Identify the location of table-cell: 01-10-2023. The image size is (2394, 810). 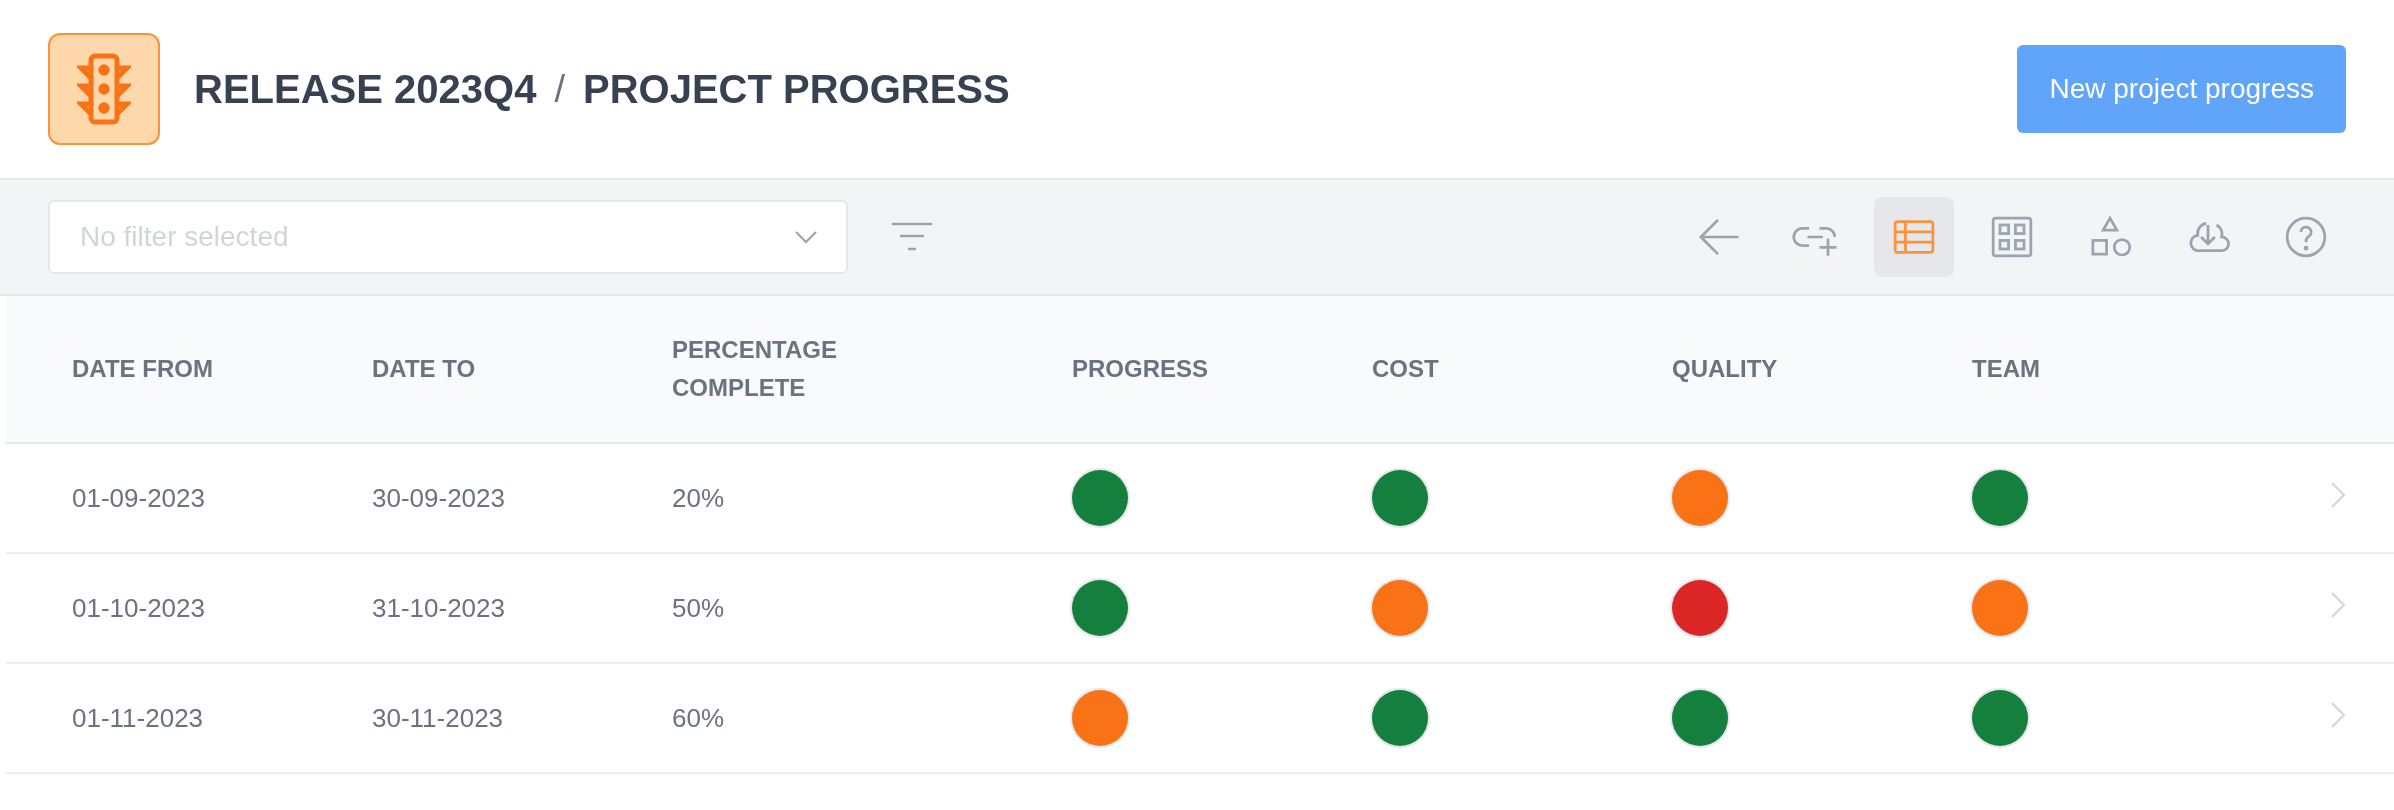
(138, 607).